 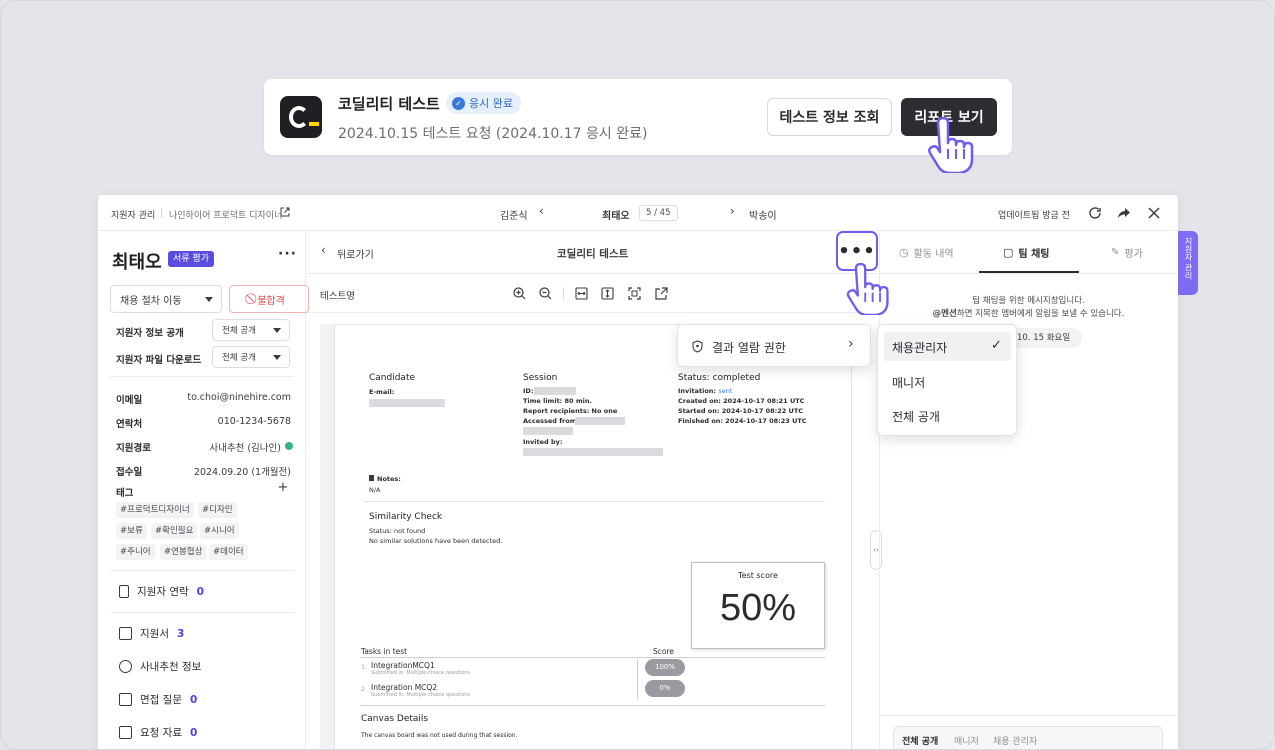 What do you see at coordinates (125, 493) in the screenshot?
I see `tags-label: 태그` at bounding box center [125, 493].